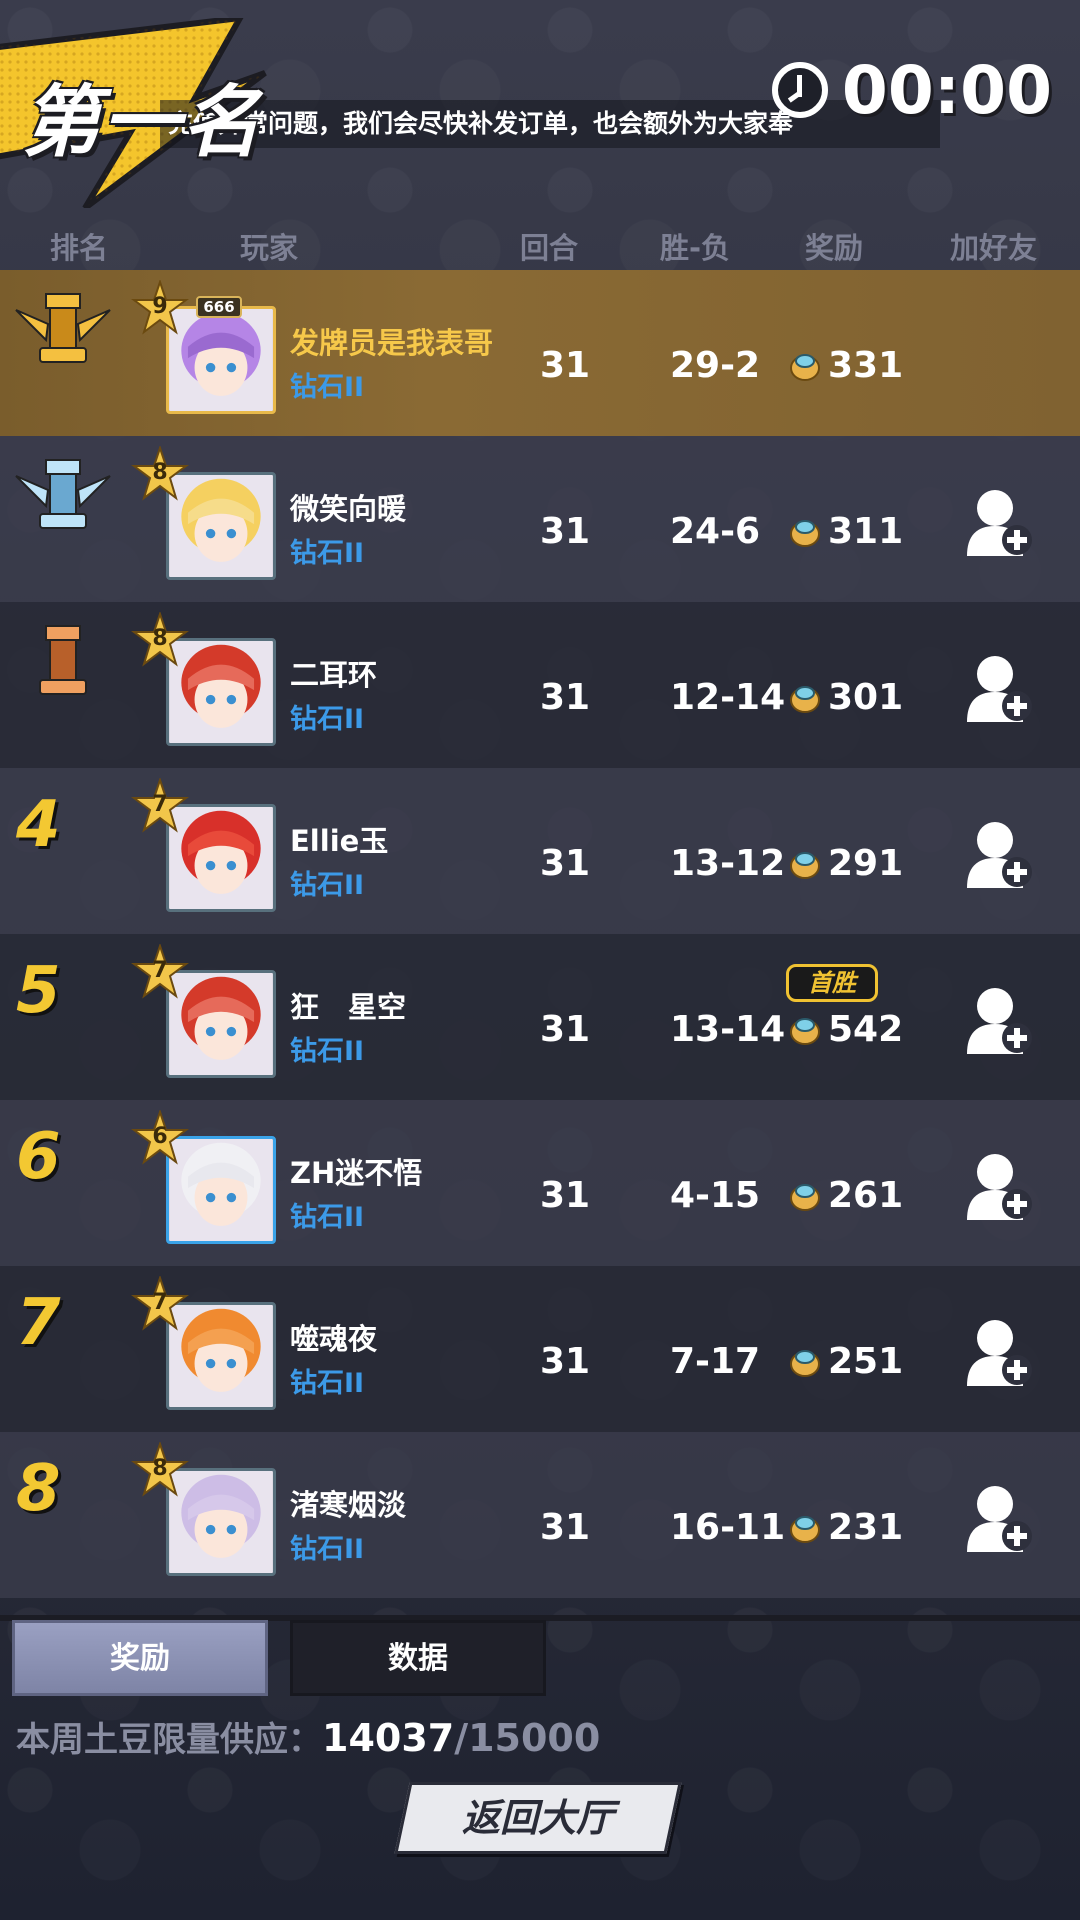 The height and width of the screenshot is (1920, 1080). I want to click on player-name: 二耳环, so click(334, 675).